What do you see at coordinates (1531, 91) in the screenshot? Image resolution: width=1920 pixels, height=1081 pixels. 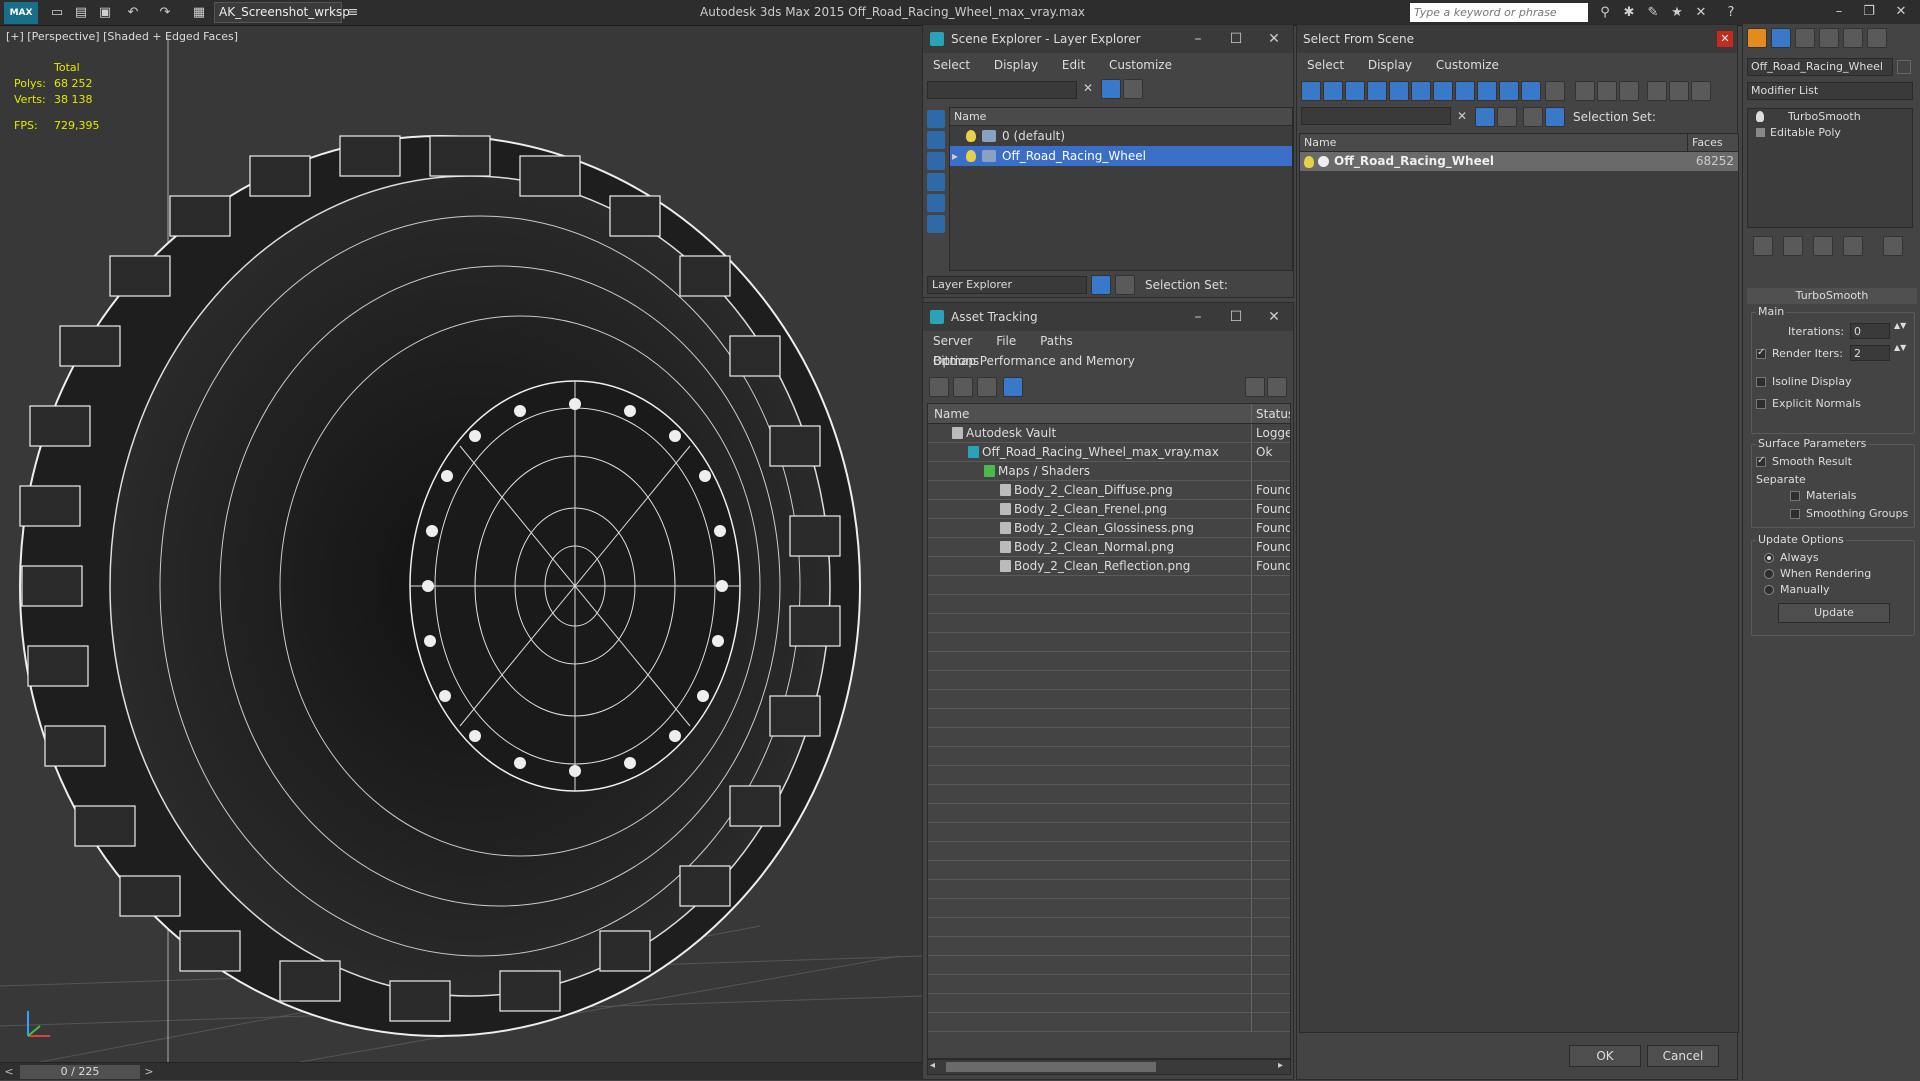 I see `frozen-filter-icon` at bounding box center [1531, 91].